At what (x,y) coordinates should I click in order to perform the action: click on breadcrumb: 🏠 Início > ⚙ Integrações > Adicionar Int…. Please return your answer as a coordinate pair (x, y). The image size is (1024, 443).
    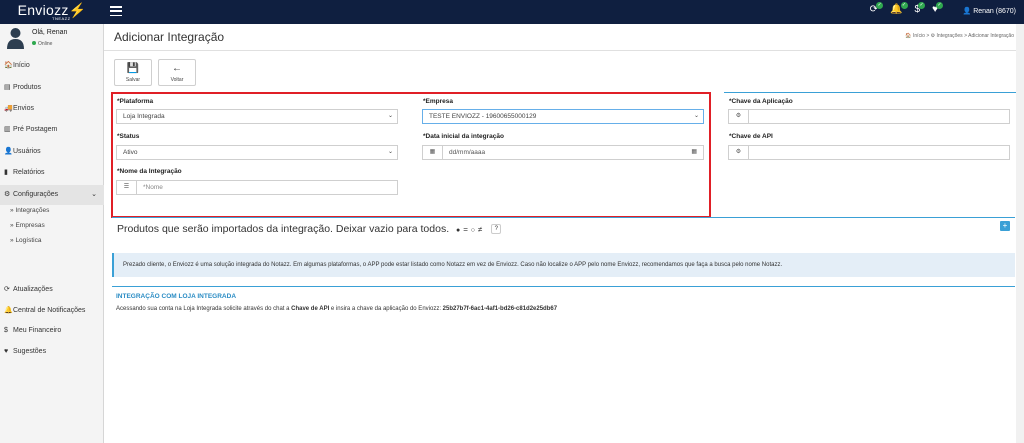
    Looking at the image, I should click on (959, 36).